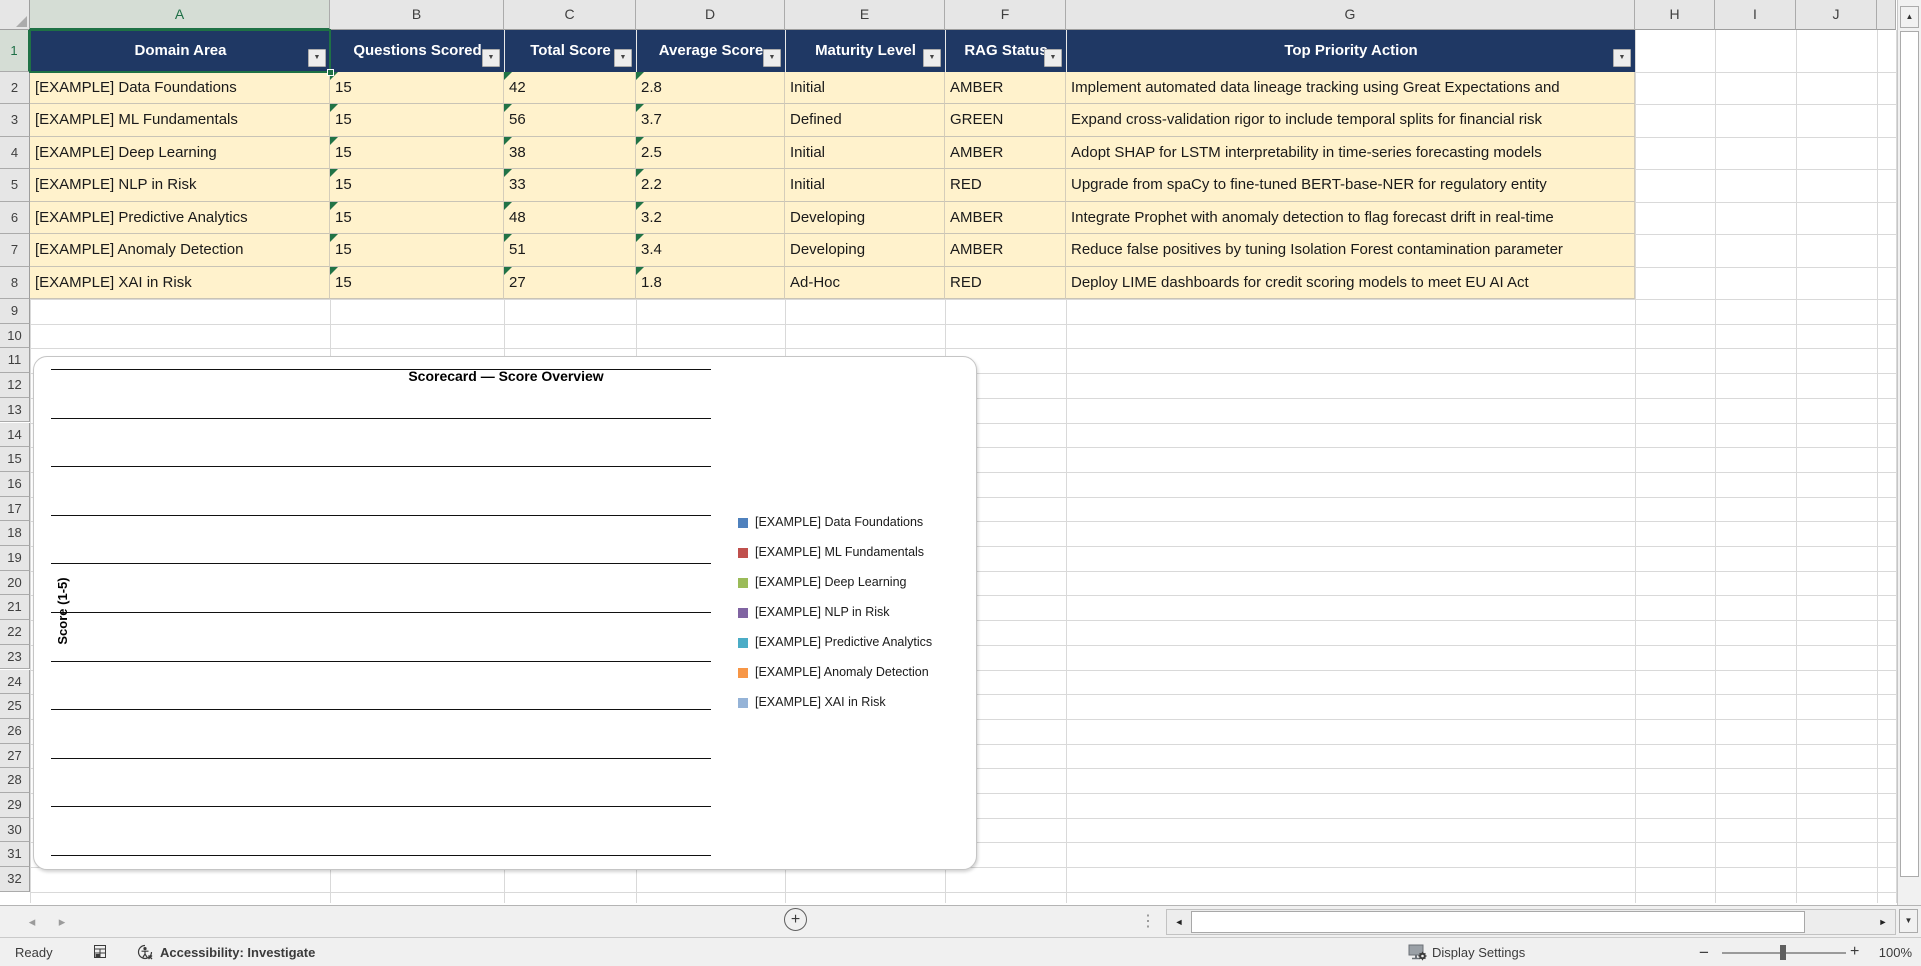 This screenshot has width=1921, height=966. I want to click on column-header-B: B, so click(417, 15).